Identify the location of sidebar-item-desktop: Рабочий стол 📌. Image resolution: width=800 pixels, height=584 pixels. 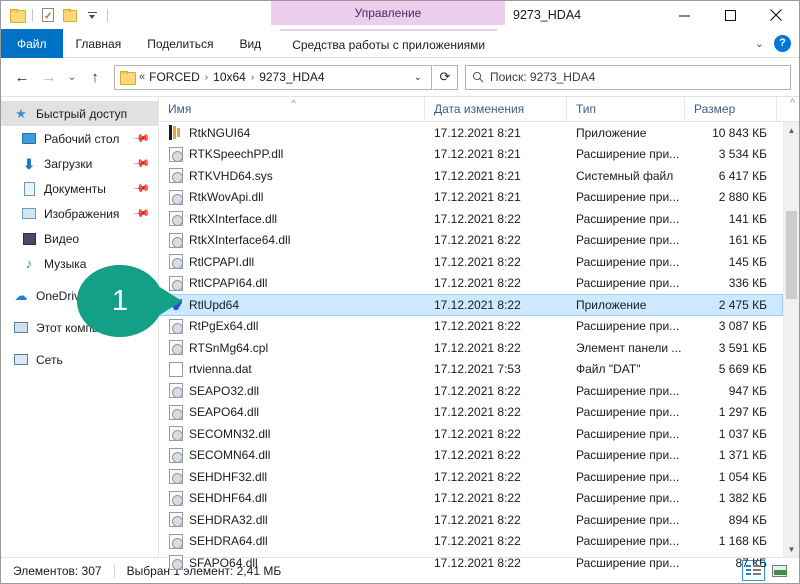
(79, 138).